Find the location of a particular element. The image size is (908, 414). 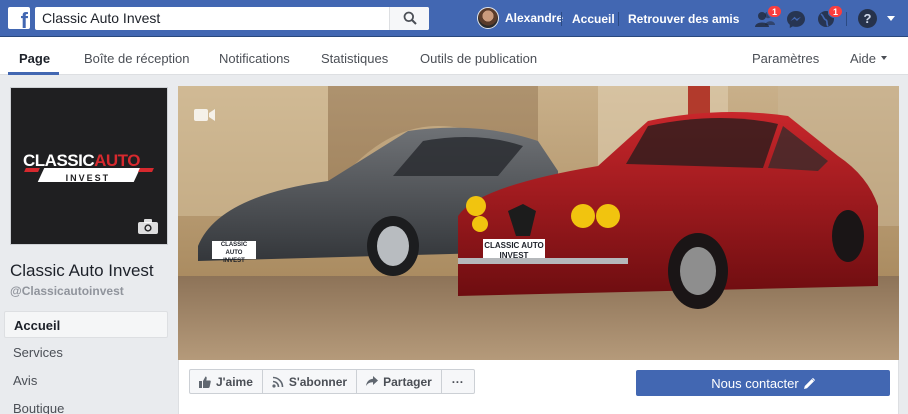

pencil-icon is located at coordinates (809, 383).